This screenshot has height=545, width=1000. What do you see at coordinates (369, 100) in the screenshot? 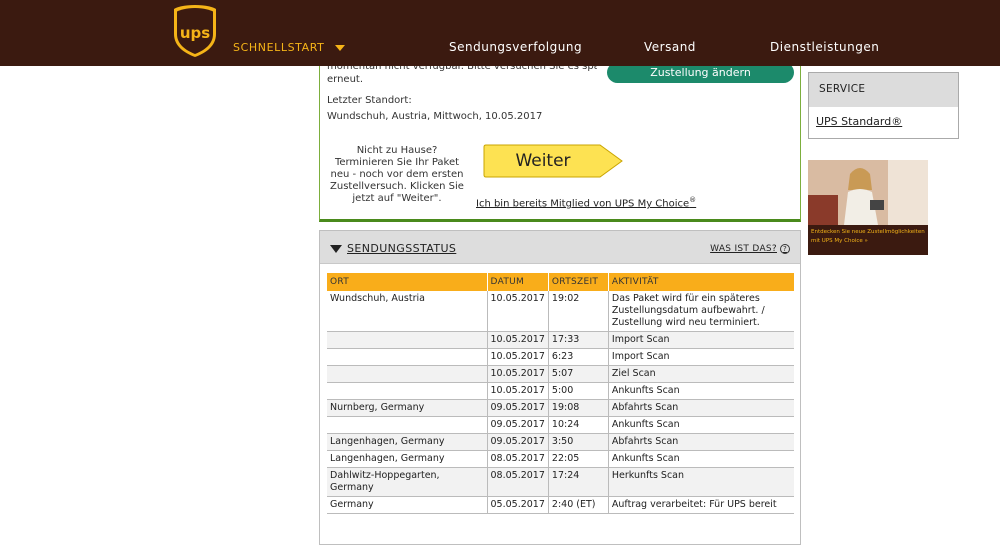
I see `last-location-label: Letzter Standort:` at bounding box center [369, 100].